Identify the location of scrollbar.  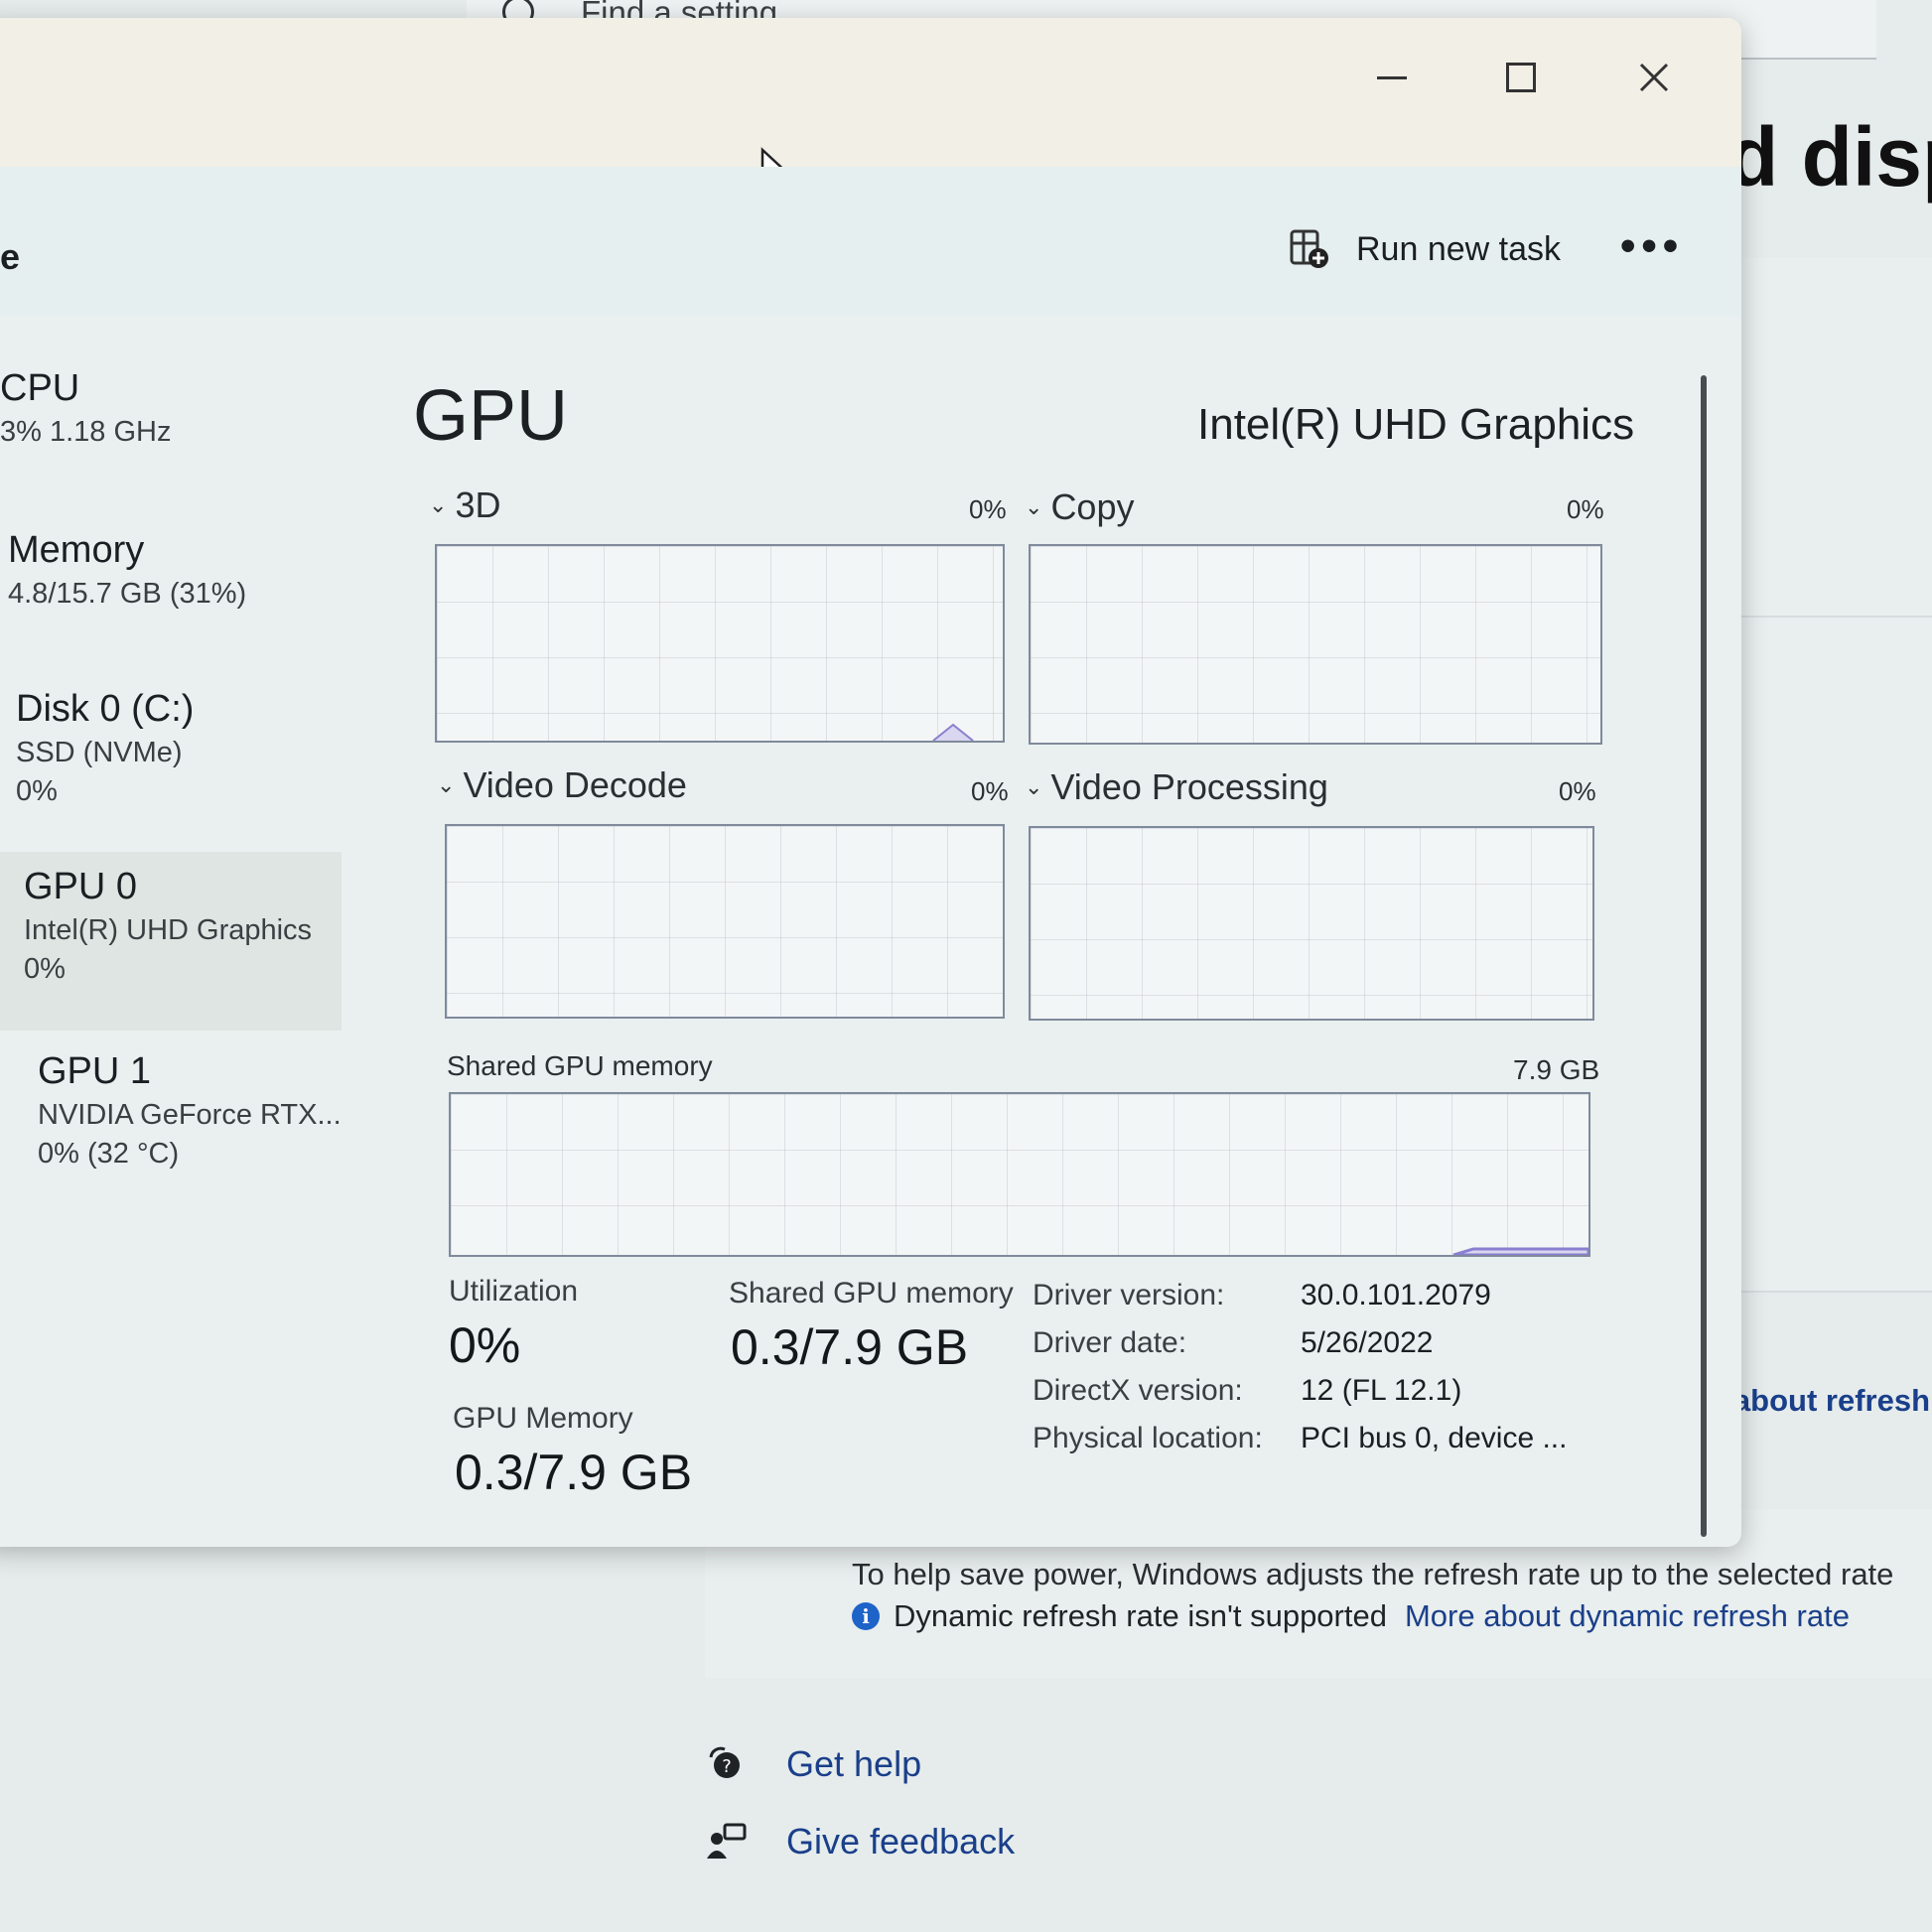
(1704, 956).